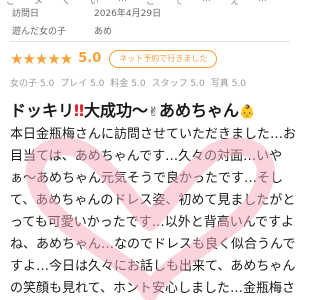  What do you see at coordinates (39, 32) in the screenshot?
I see `girl-label: 遊んだ女の子` at bounding box center [39, 32].